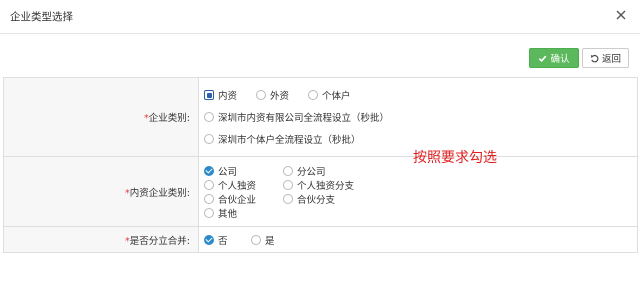 Image resolution: width=640 pixels, height=301 pixels. What do you see at coordinates (216, 240) in the screenshot?
I see `option-no: 否` at bounding box center [216, 240].